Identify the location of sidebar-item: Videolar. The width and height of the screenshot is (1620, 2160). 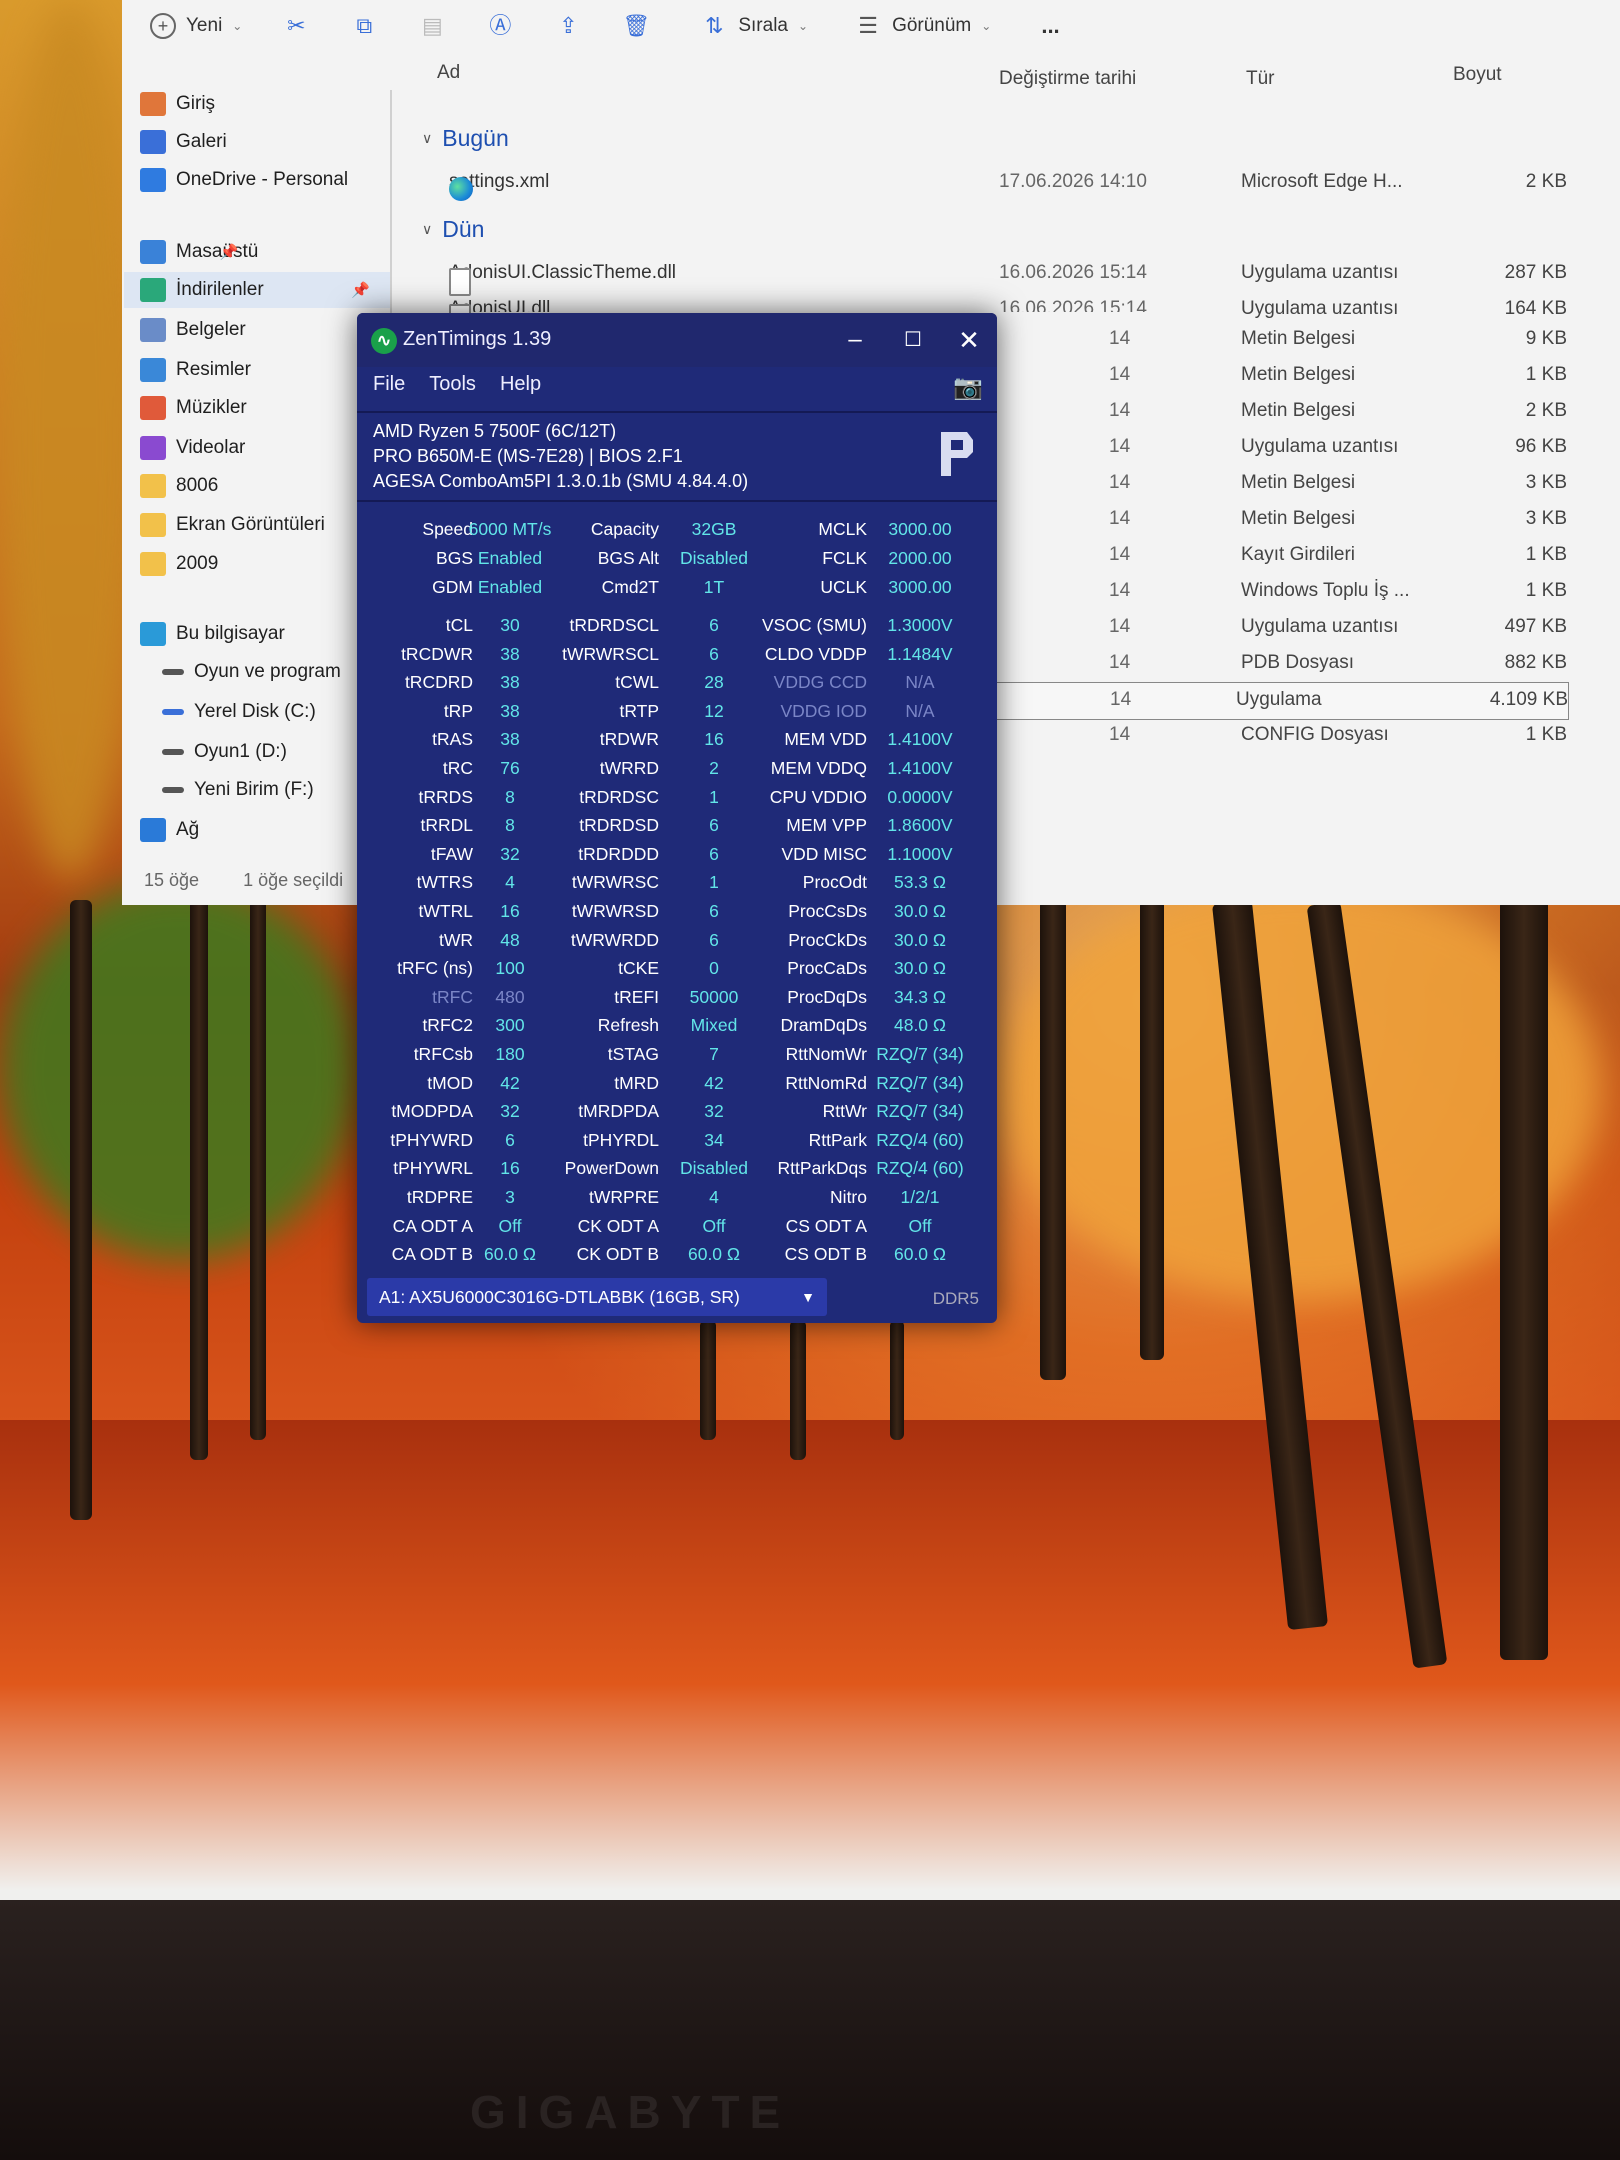
(192, 448).